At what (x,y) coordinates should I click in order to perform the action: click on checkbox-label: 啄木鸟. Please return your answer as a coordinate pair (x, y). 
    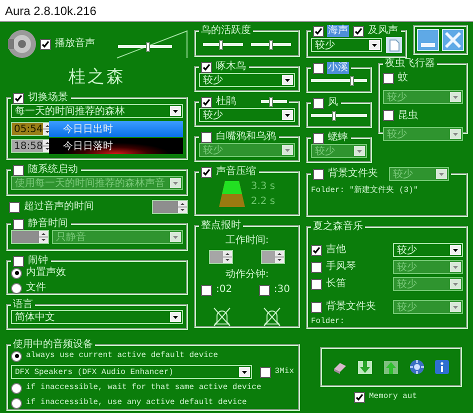
    Looking at the image, I should click on (231, 67).